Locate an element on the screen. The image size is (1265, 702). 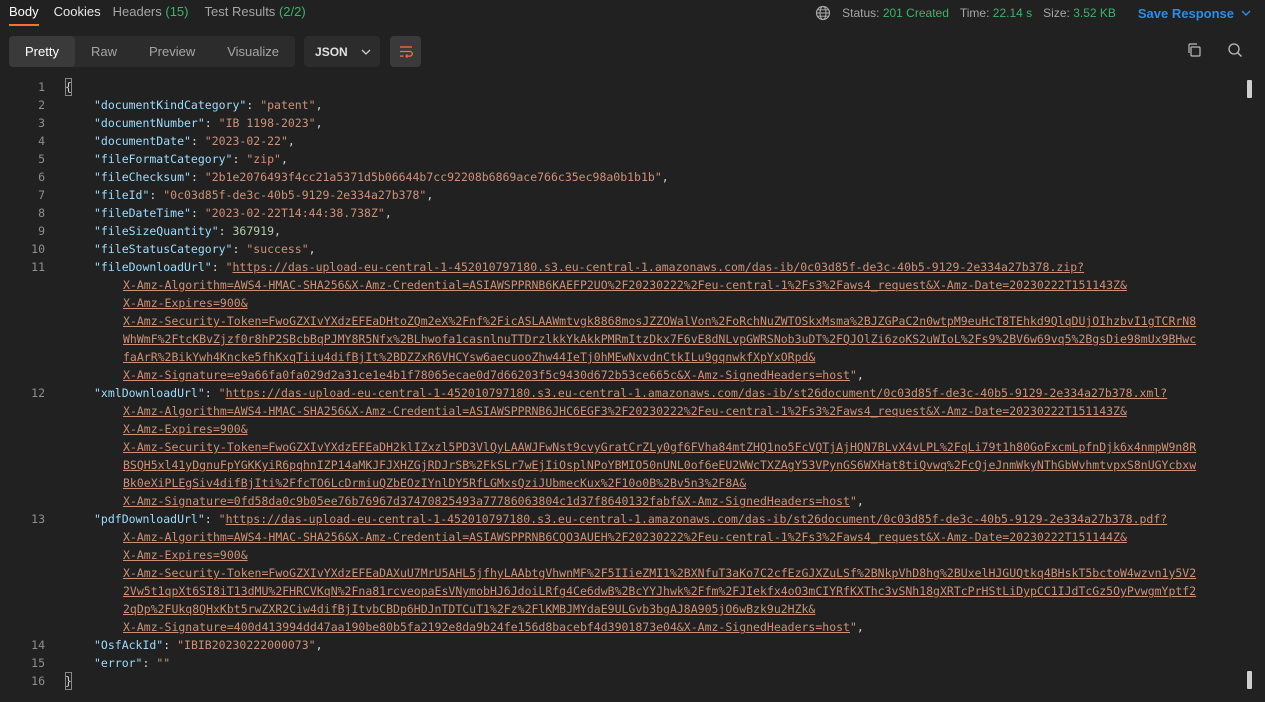
json-entry: "documentKindCategory": "patent", is located at coordinates (208, 105).